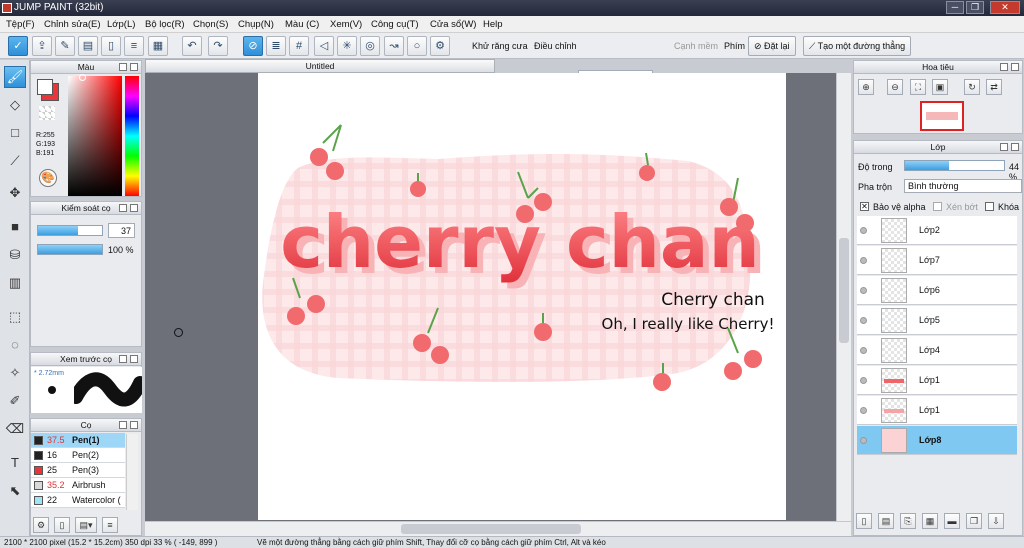 The height and width of the screenshot is (548, 1024). I want to click on rectangle-icon: □, so click(15, 133).